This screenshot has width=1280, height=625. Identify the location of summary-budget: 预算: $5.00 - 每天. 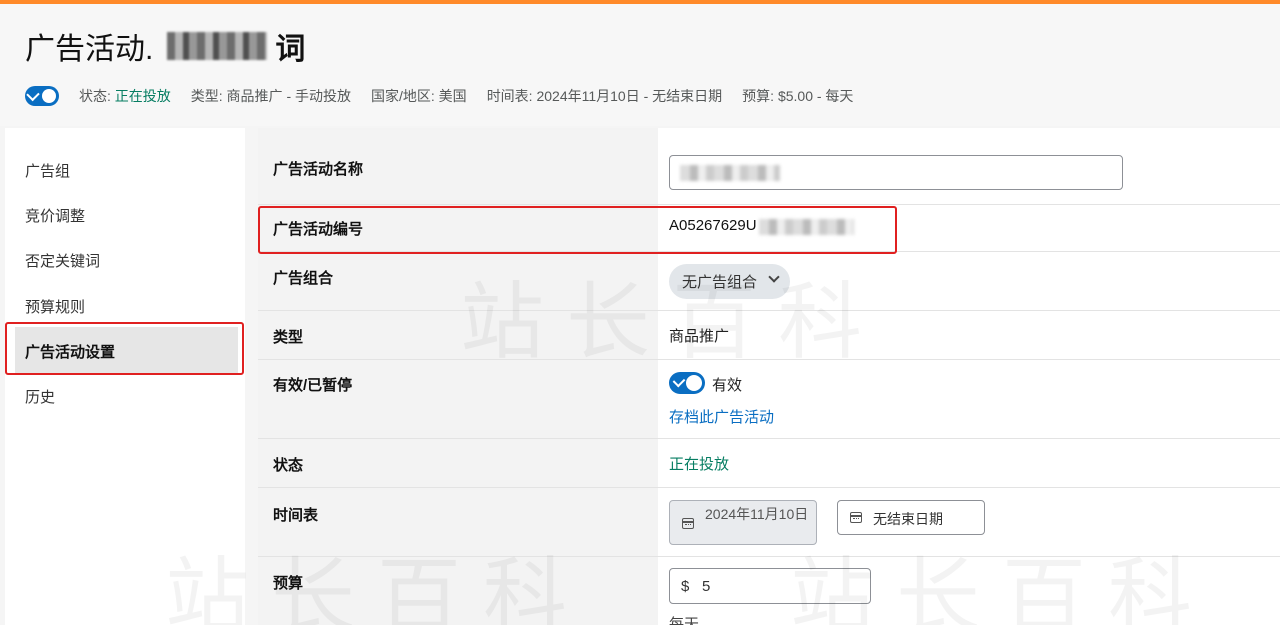
(798, 96).